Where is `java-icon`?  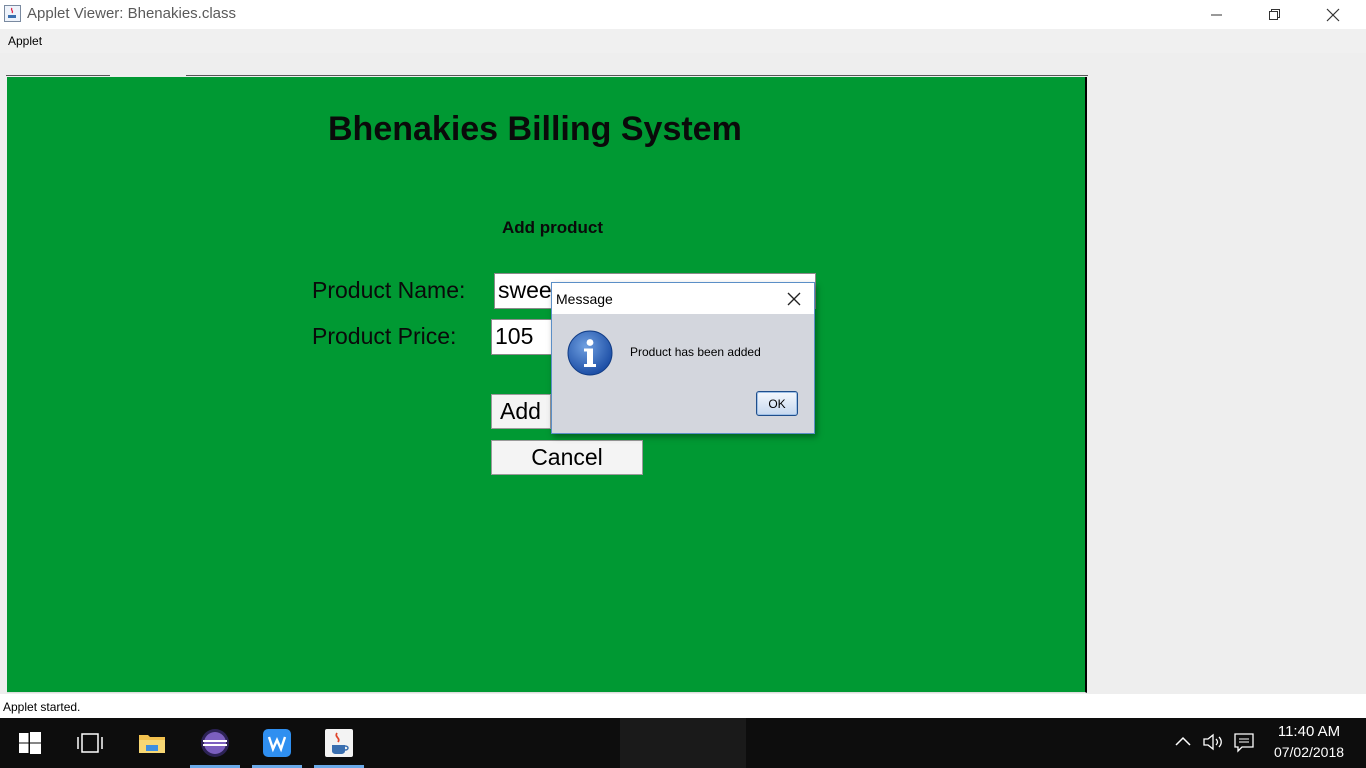 java-icon is located at coordinates (339, 743).